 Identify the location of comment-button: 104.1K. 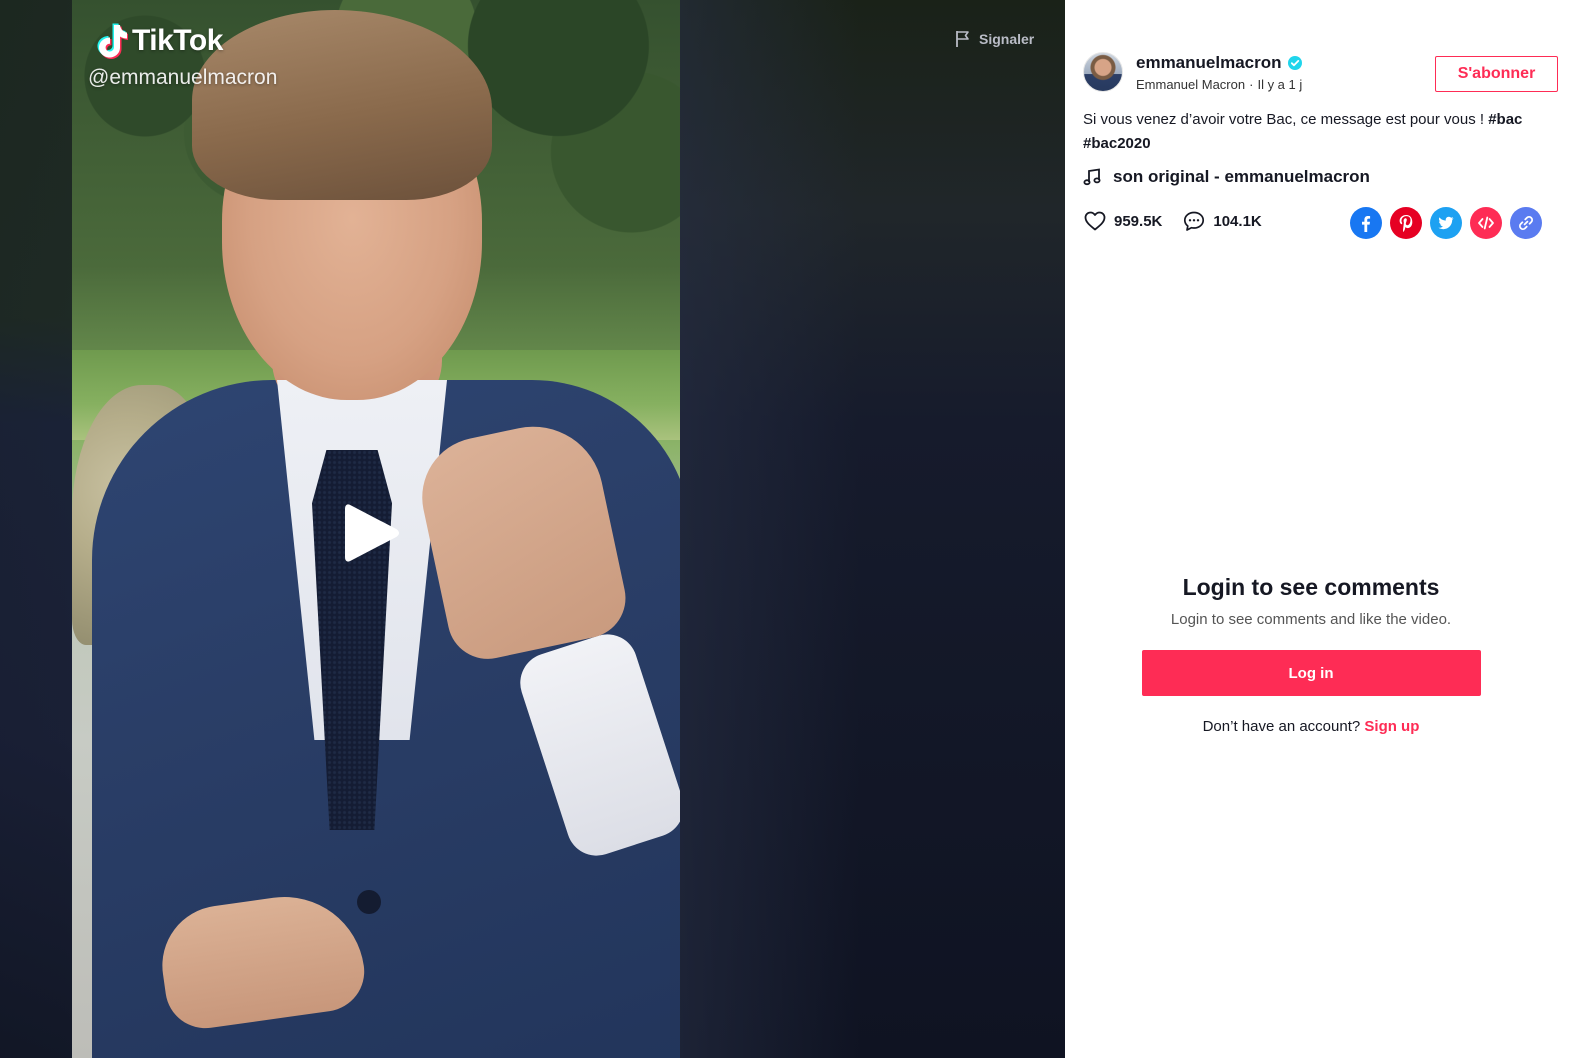
(1222, 221).